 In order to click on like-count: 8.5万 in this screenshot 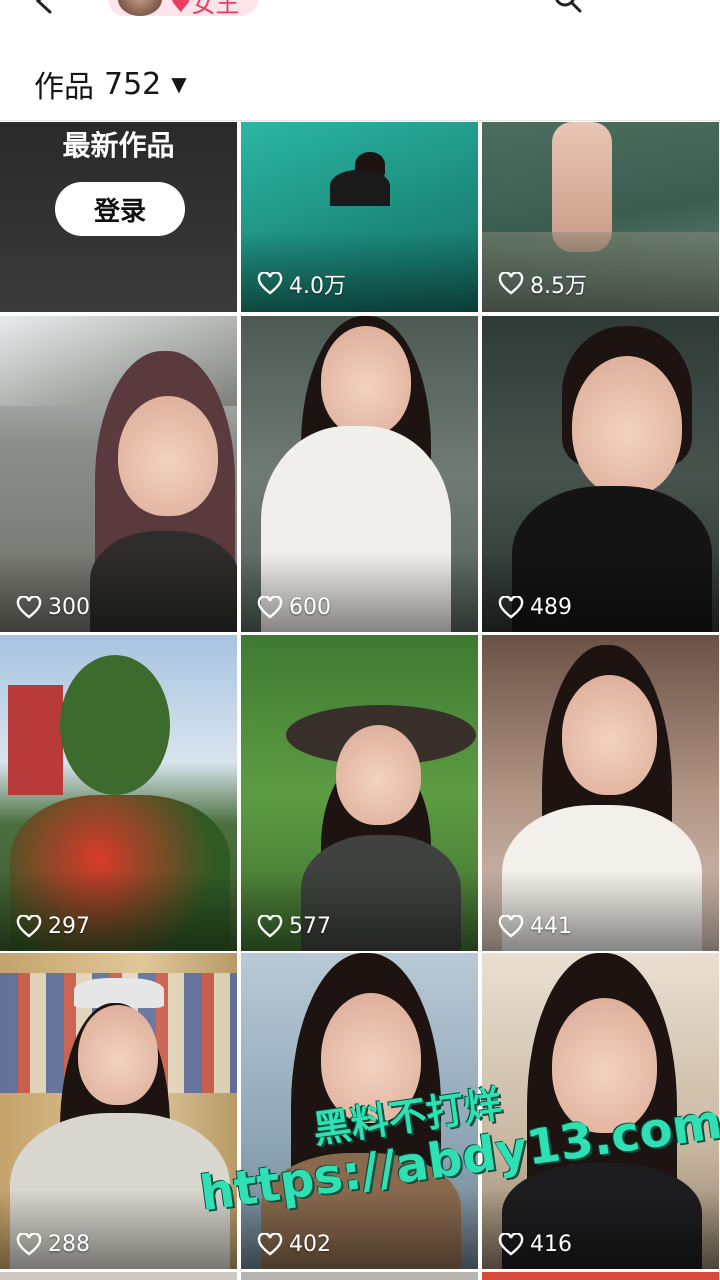, I will do `click(542, 284)`.